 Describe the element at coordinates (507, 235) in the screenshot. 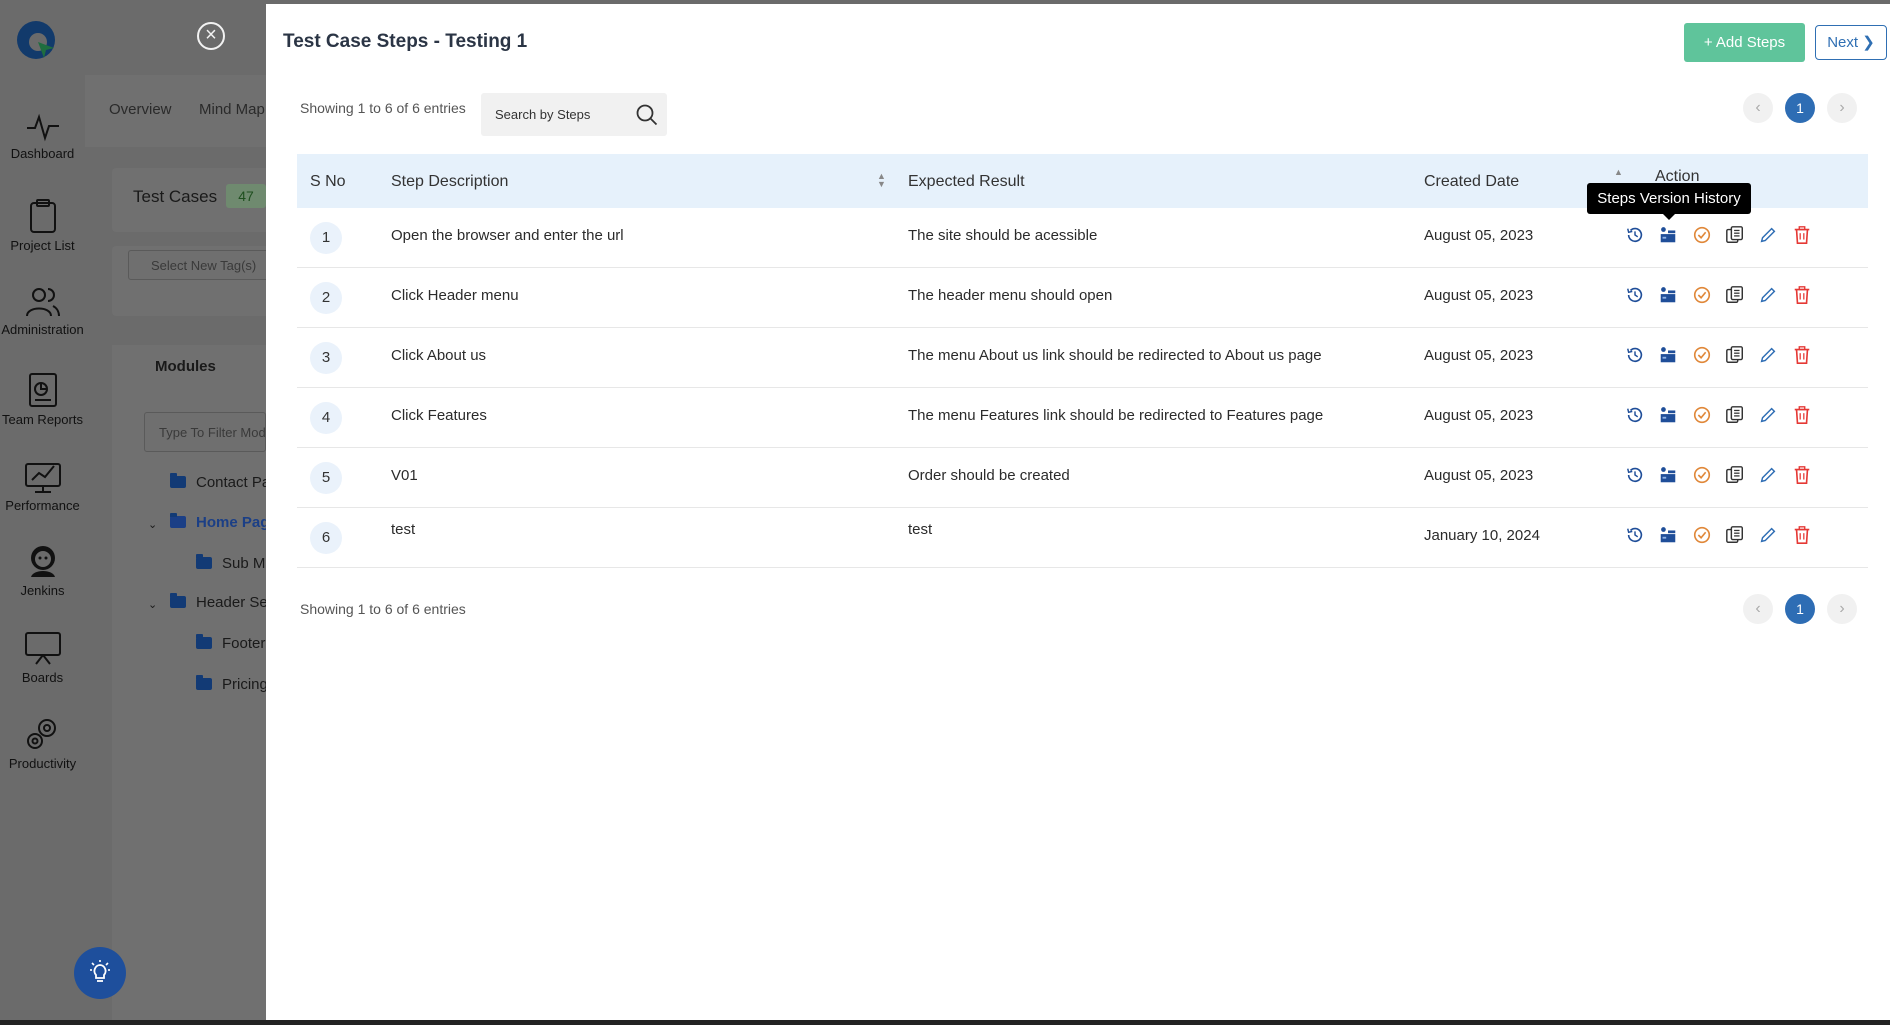

I see `step-description: Open the browser and enter the url` at that location.